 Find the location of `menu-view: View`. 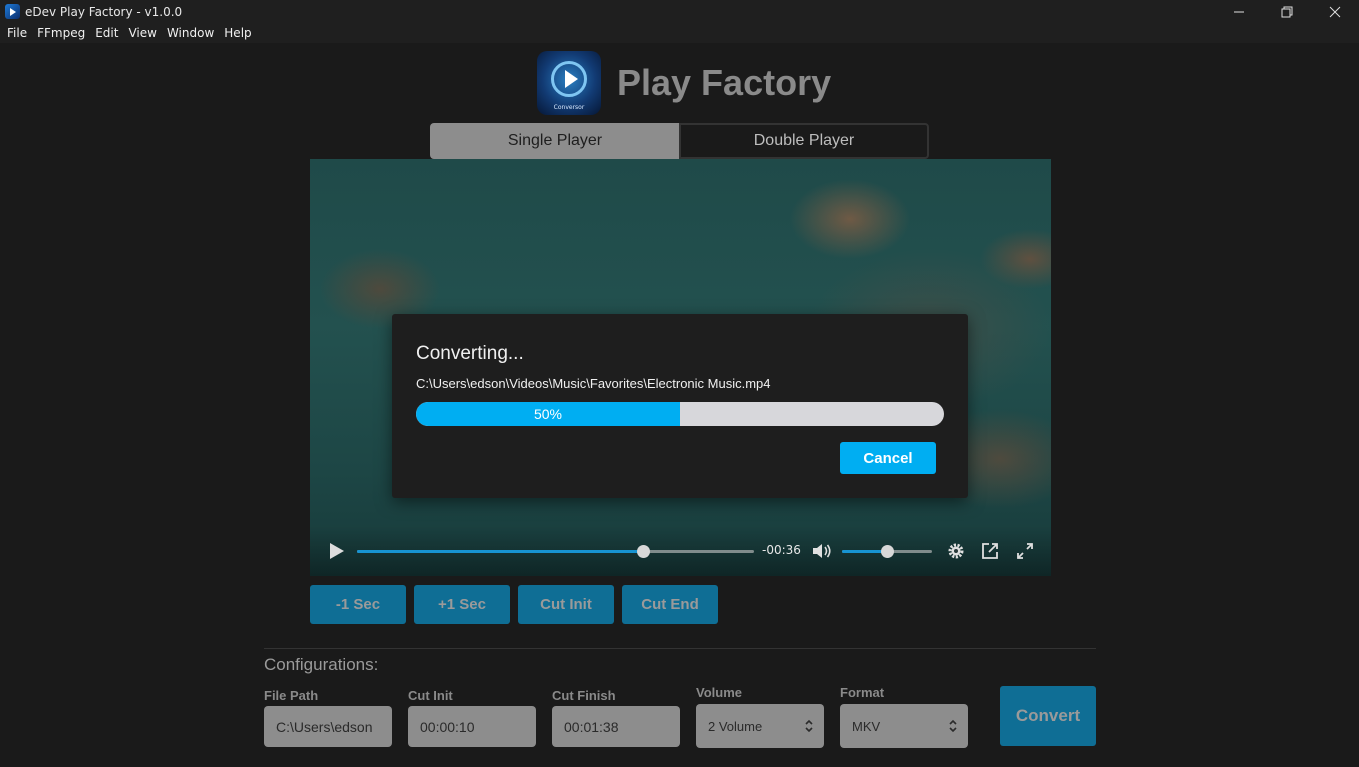

menu-view: View is located at coordinates (142, 33).